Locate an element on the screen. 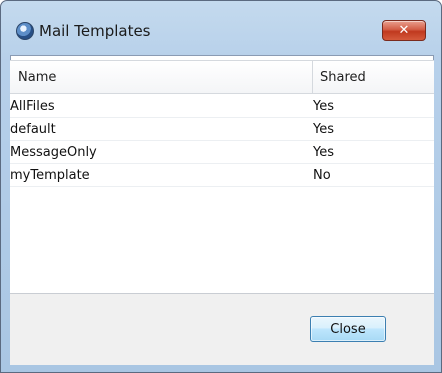 The image size is (442, 373). column-header-shared: Shared is located at coordinates (373, 77).